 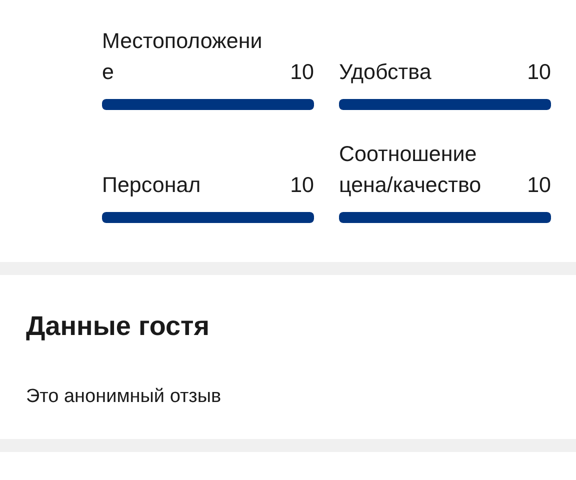 I want to click on rating-label: Соотношение цена/качество, so click(x=410, y=170).